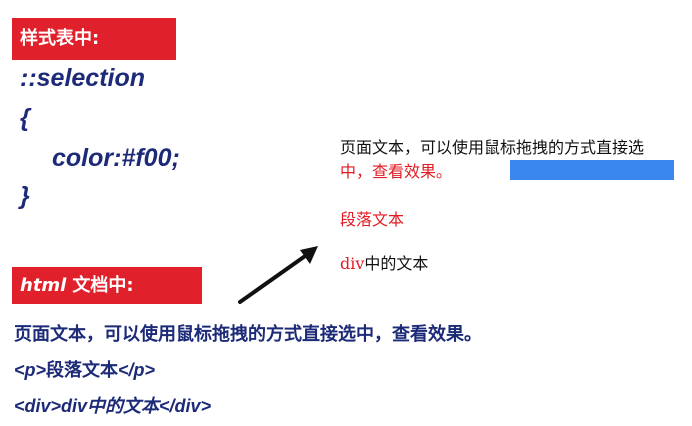  What do you see at coordinates (83, 78) in the screenshot?
I see `code-line-selector: ::selection` at bounding box center [83, 78].